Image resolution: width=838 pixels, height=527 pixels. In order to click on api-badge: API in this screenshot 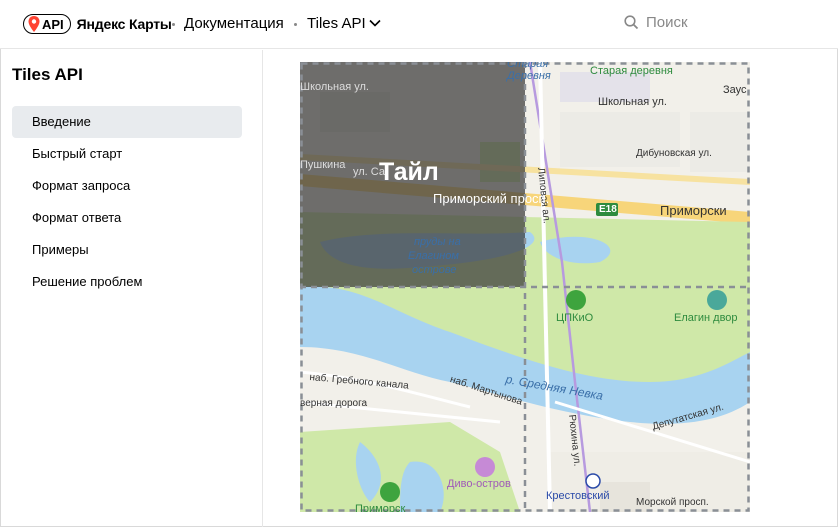, I will do `click(47, 24)`.